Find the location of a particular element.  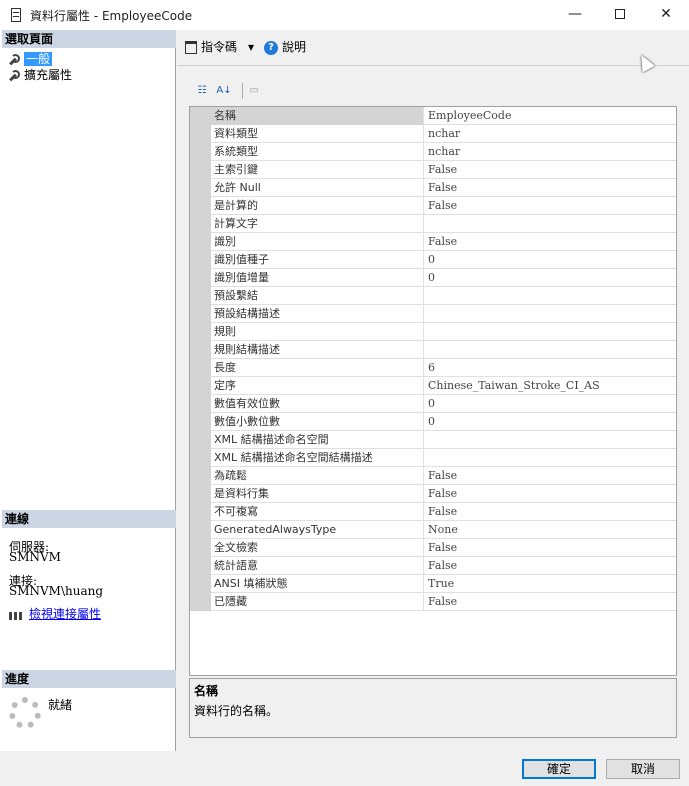

property-row: 資料類型 nchar is located at coordinates (443, 134).